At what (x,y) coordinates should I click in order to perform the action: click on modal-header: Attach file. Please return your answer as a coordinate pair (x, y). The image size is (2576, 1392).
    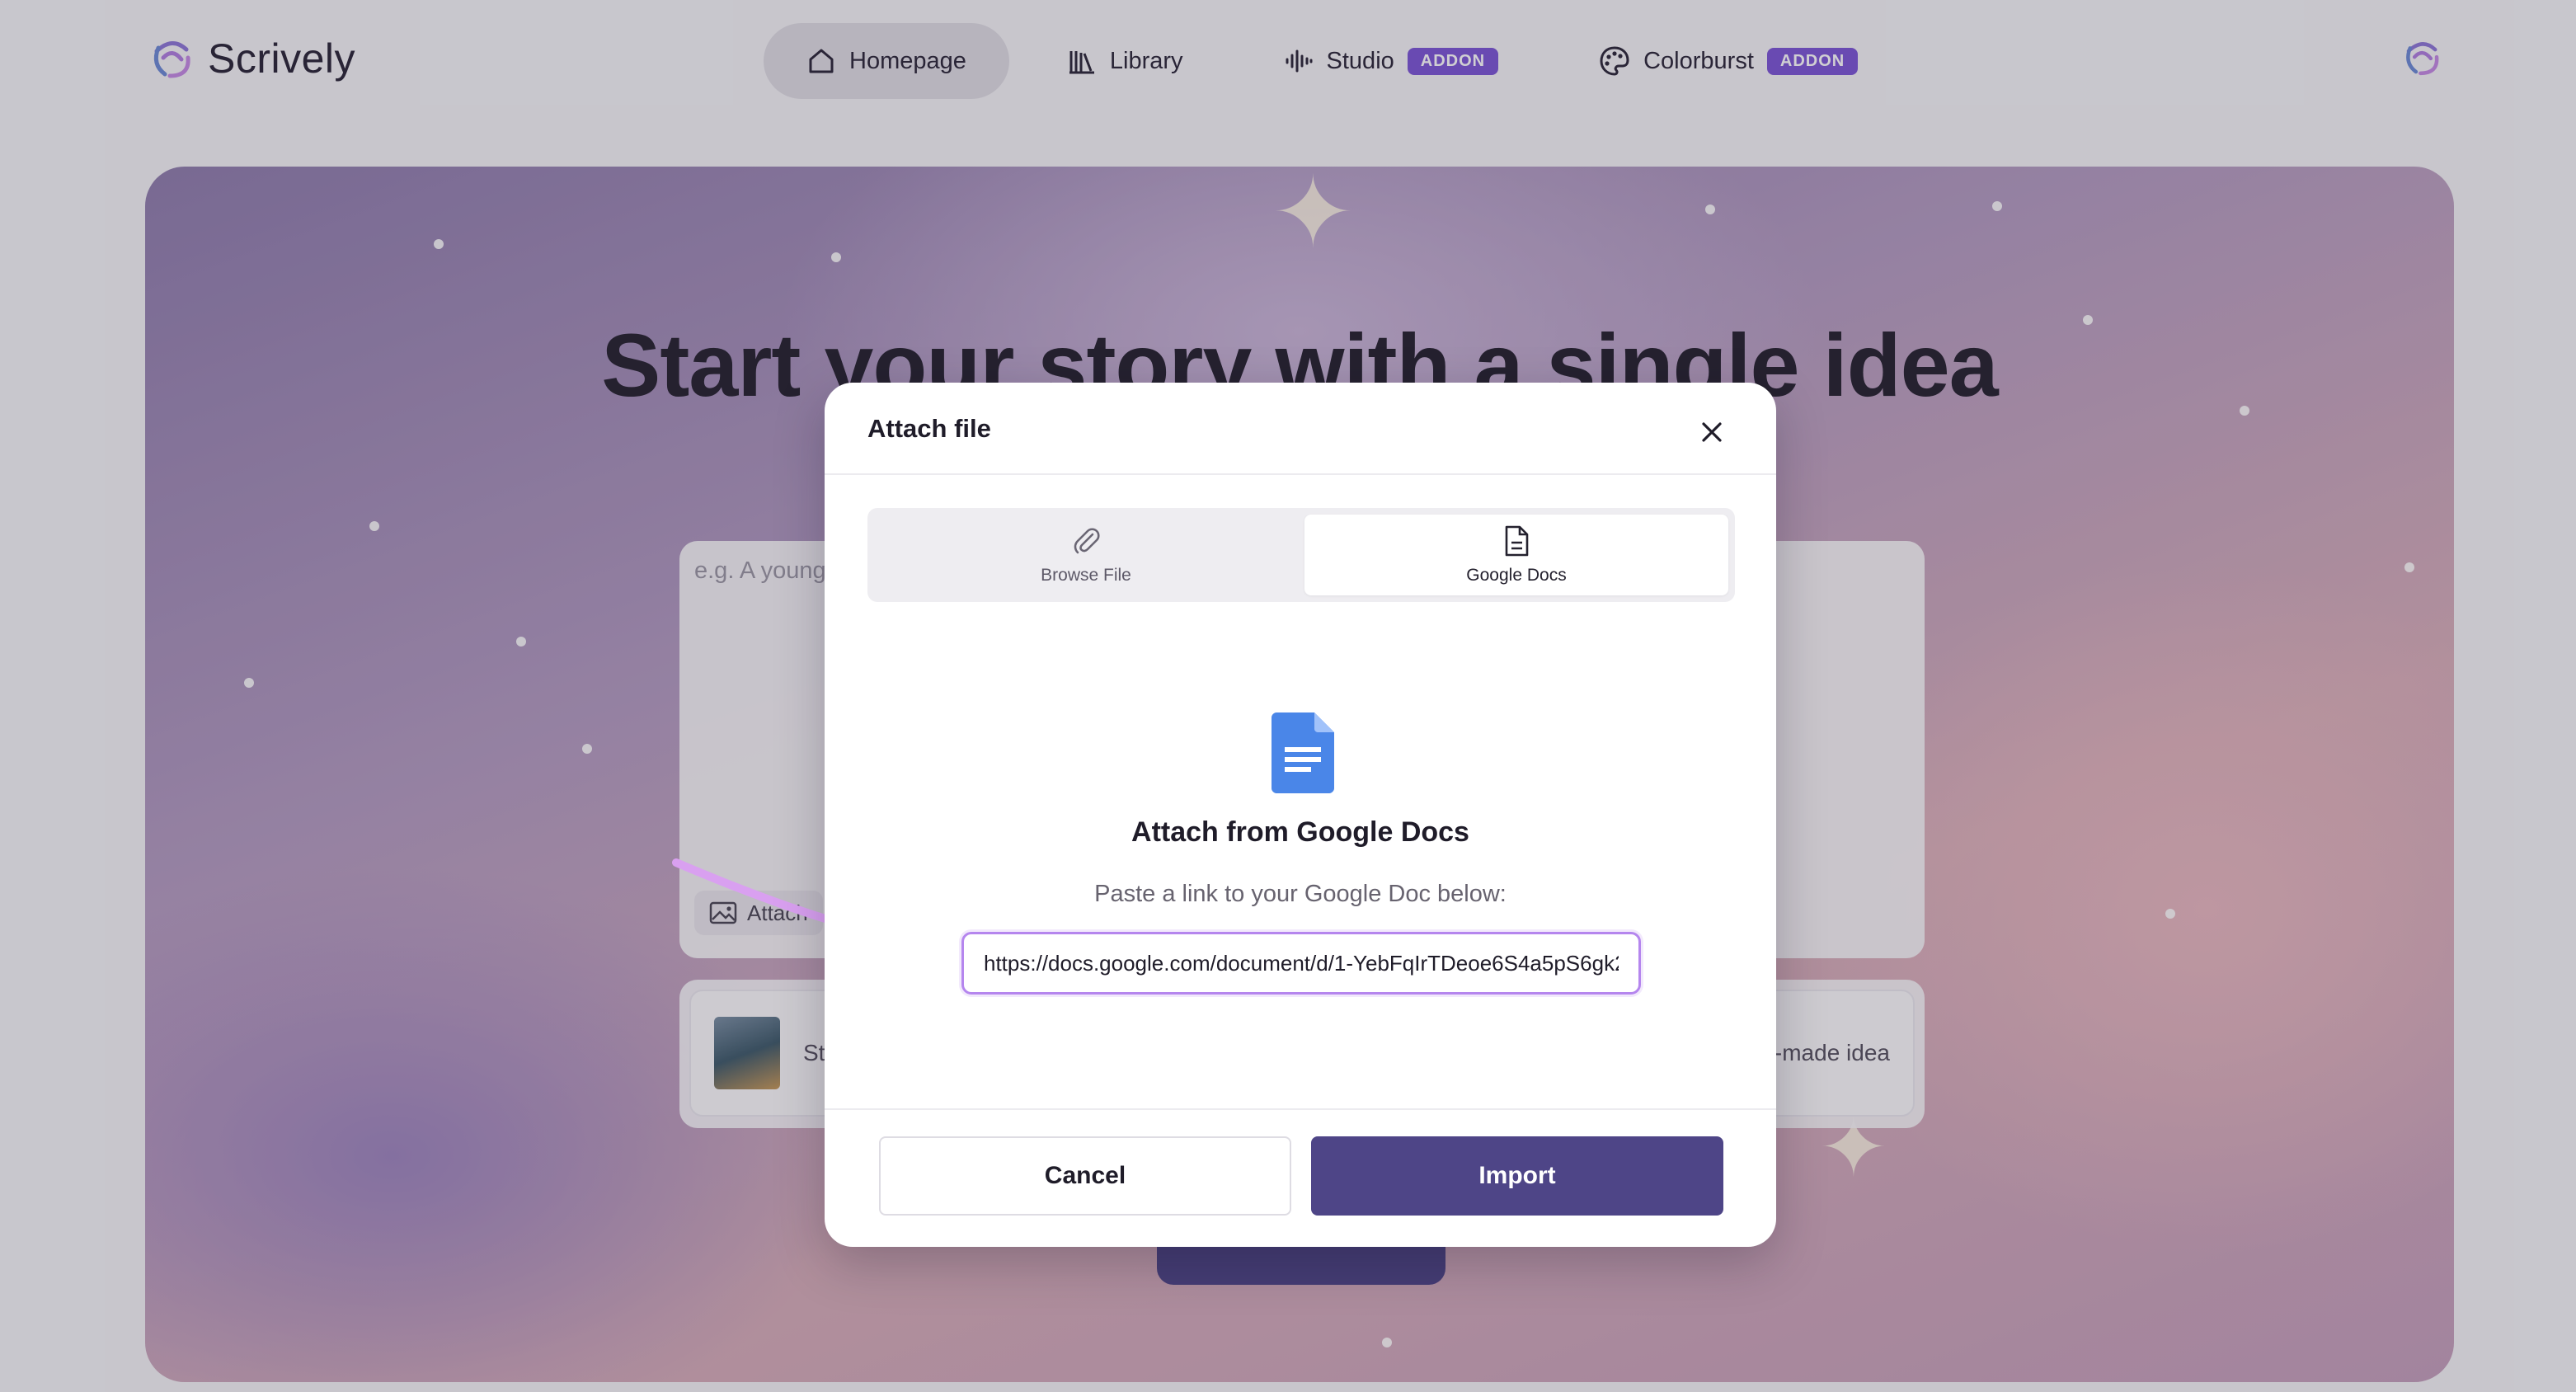
    Looking at the image, I should click on (1300, 429).